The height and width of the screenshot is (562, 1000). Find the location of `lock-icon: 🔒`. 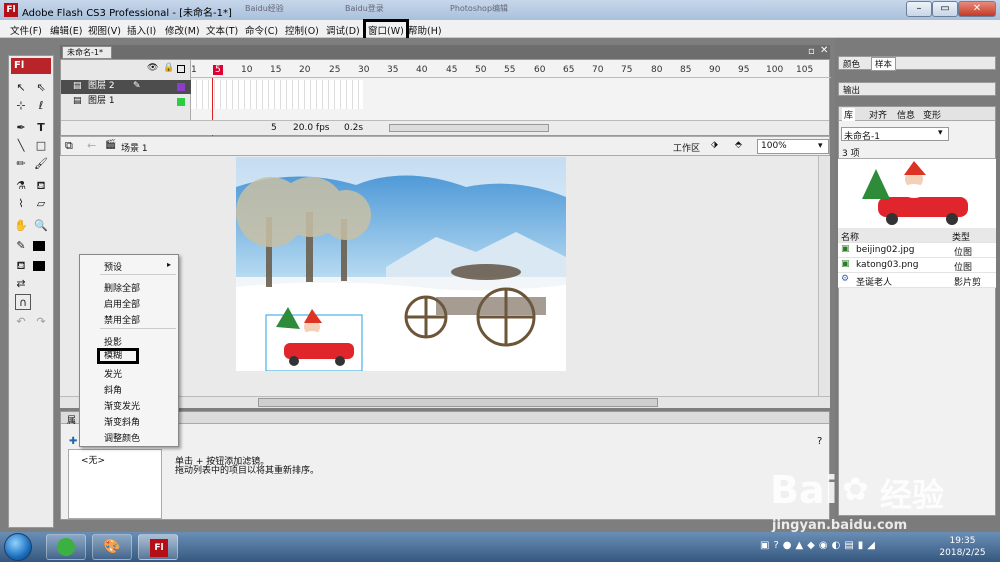

lock-icon: 🔒 is located at coordinates (168, 68).